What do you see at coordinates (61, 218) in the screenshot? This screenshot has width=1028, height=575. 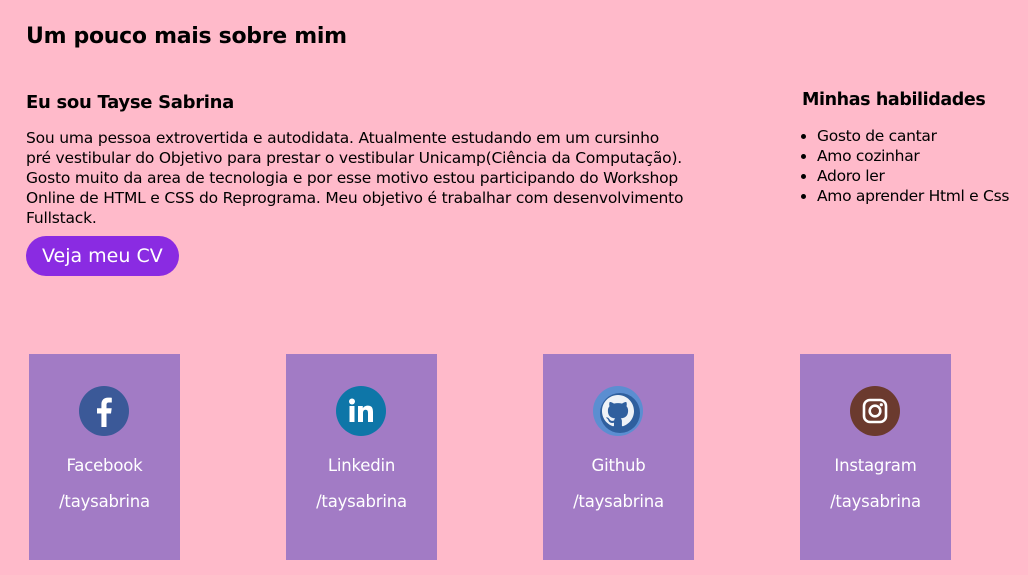 I see `about-text-line: Fullstack.` at bounding box center [61, 218].